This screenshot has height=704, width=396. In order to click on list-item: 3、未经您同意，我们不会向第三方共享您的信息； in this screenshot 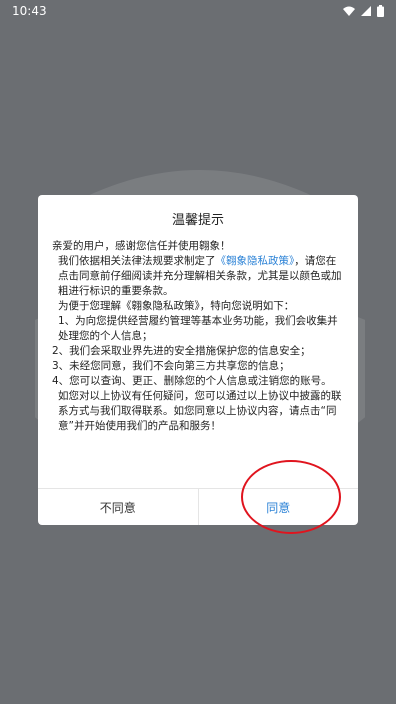, I will do `click(171, 366)`.